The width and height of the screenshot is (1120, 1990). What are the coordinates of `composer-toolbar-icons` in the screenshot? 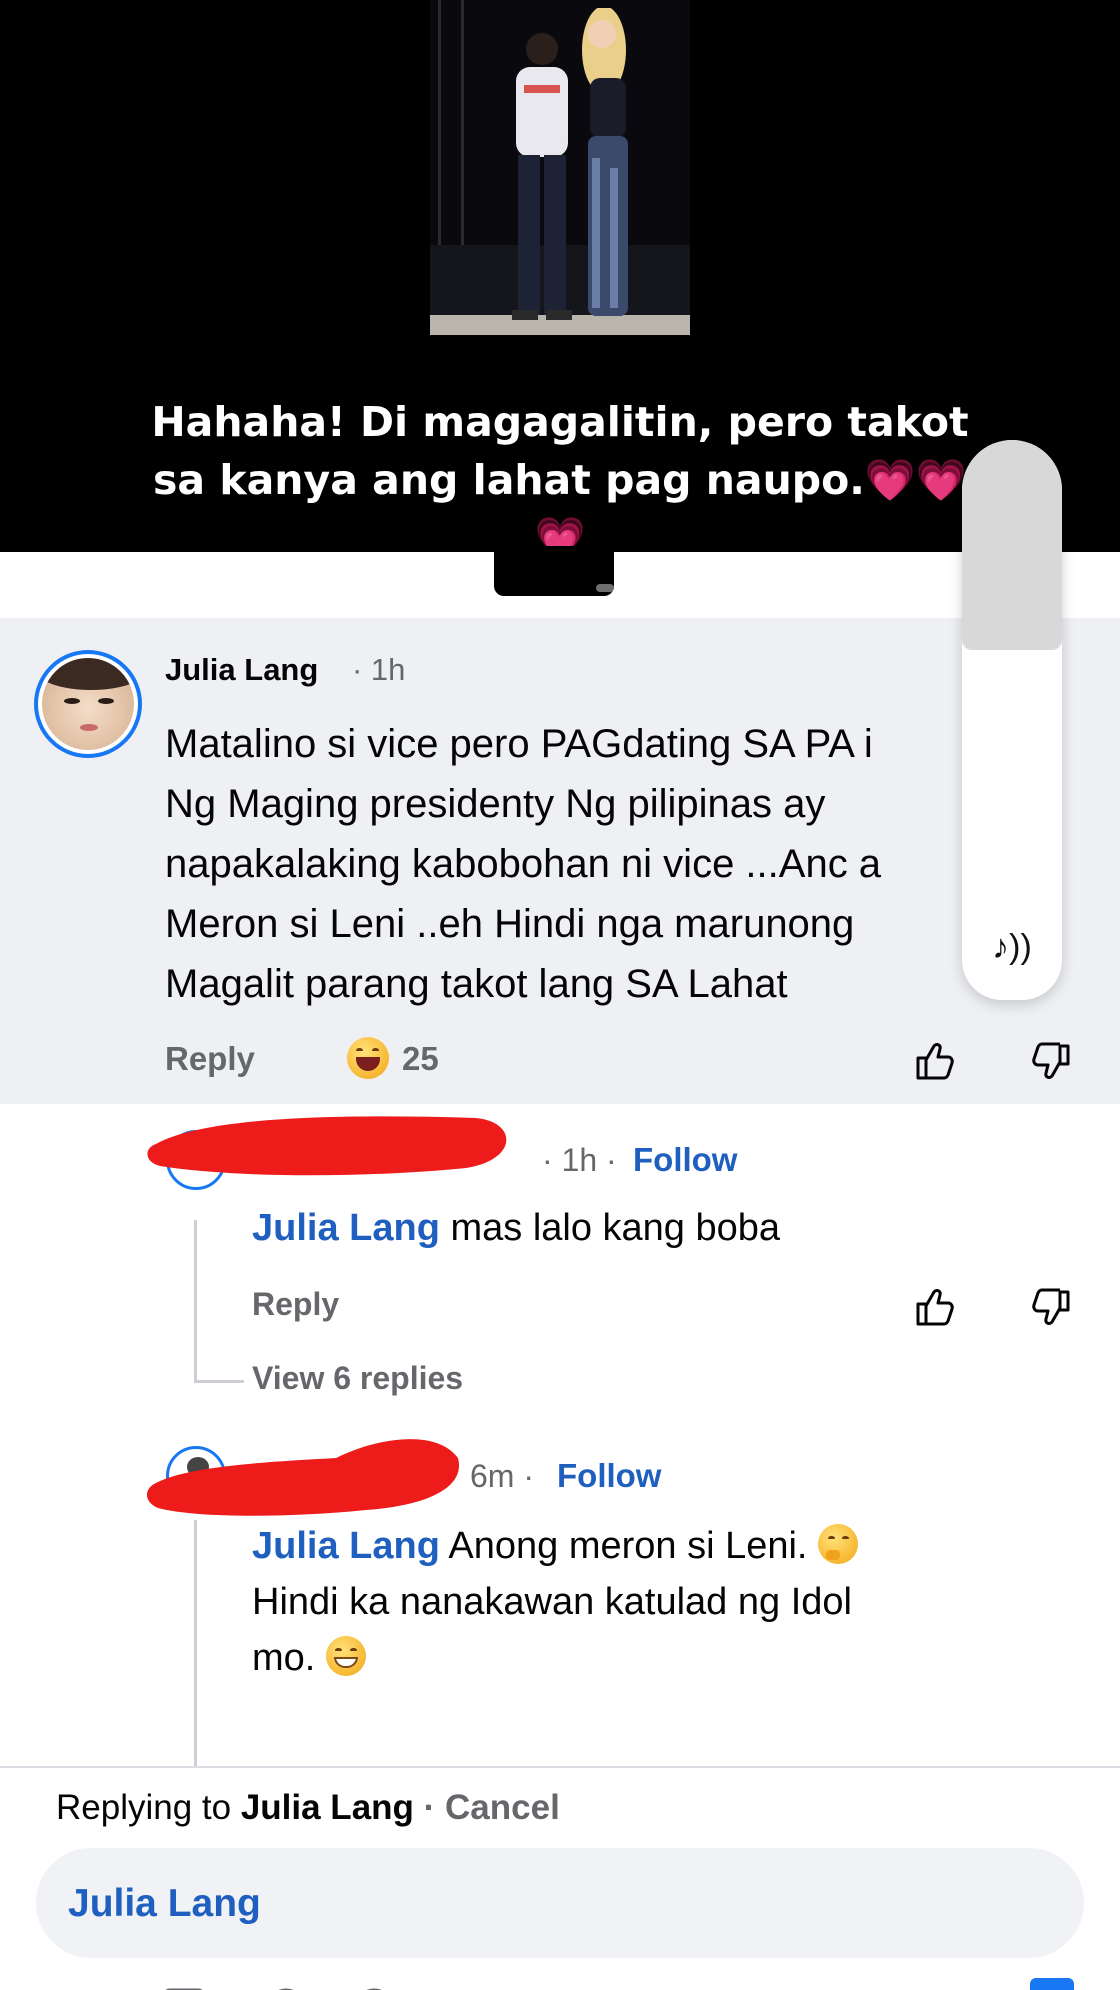 It's located at (264, 1986).